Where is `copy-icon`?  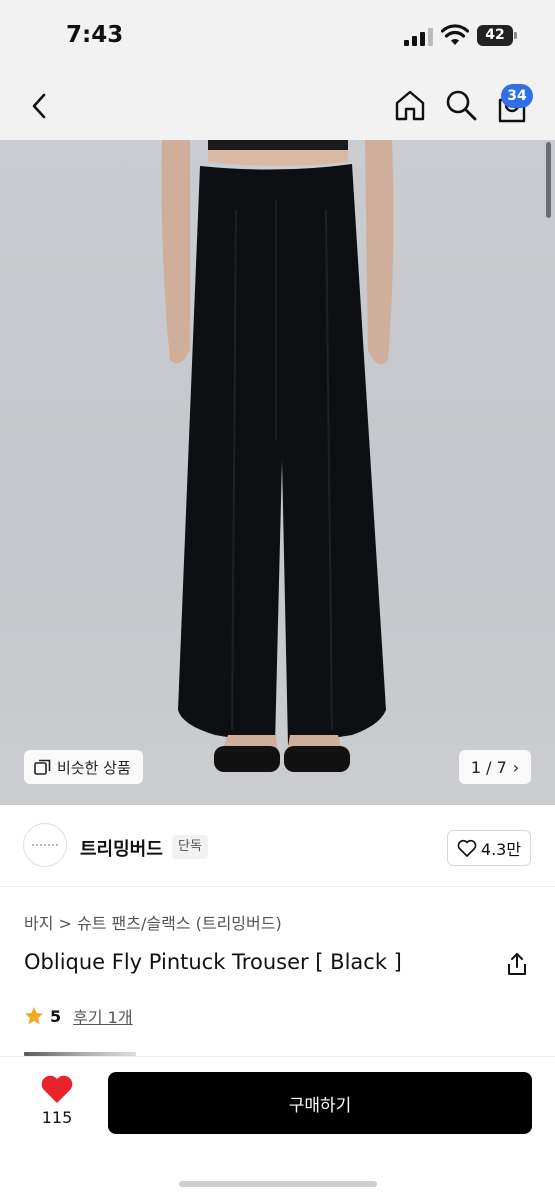
copy-icon is located at coordinates (42, 767).